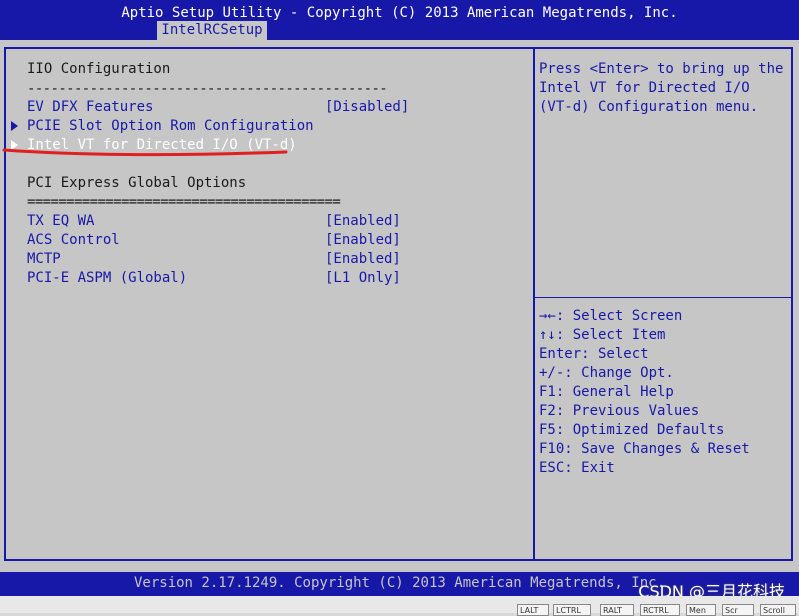  What do you see at coordinates (701, 610) in the screenshot?
I see `taskbar-key-menu: Men` at bounding box center [701, 610].